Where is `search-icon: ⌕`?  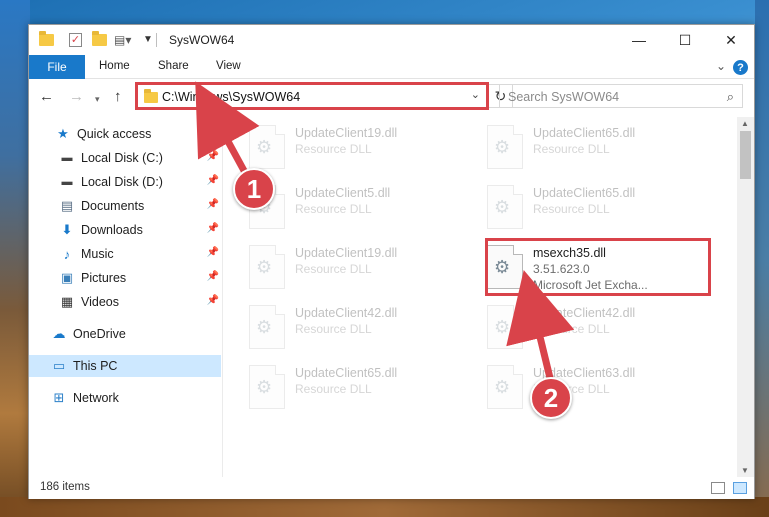 search-icon: ⌕ is located at coordinates (730, 97).